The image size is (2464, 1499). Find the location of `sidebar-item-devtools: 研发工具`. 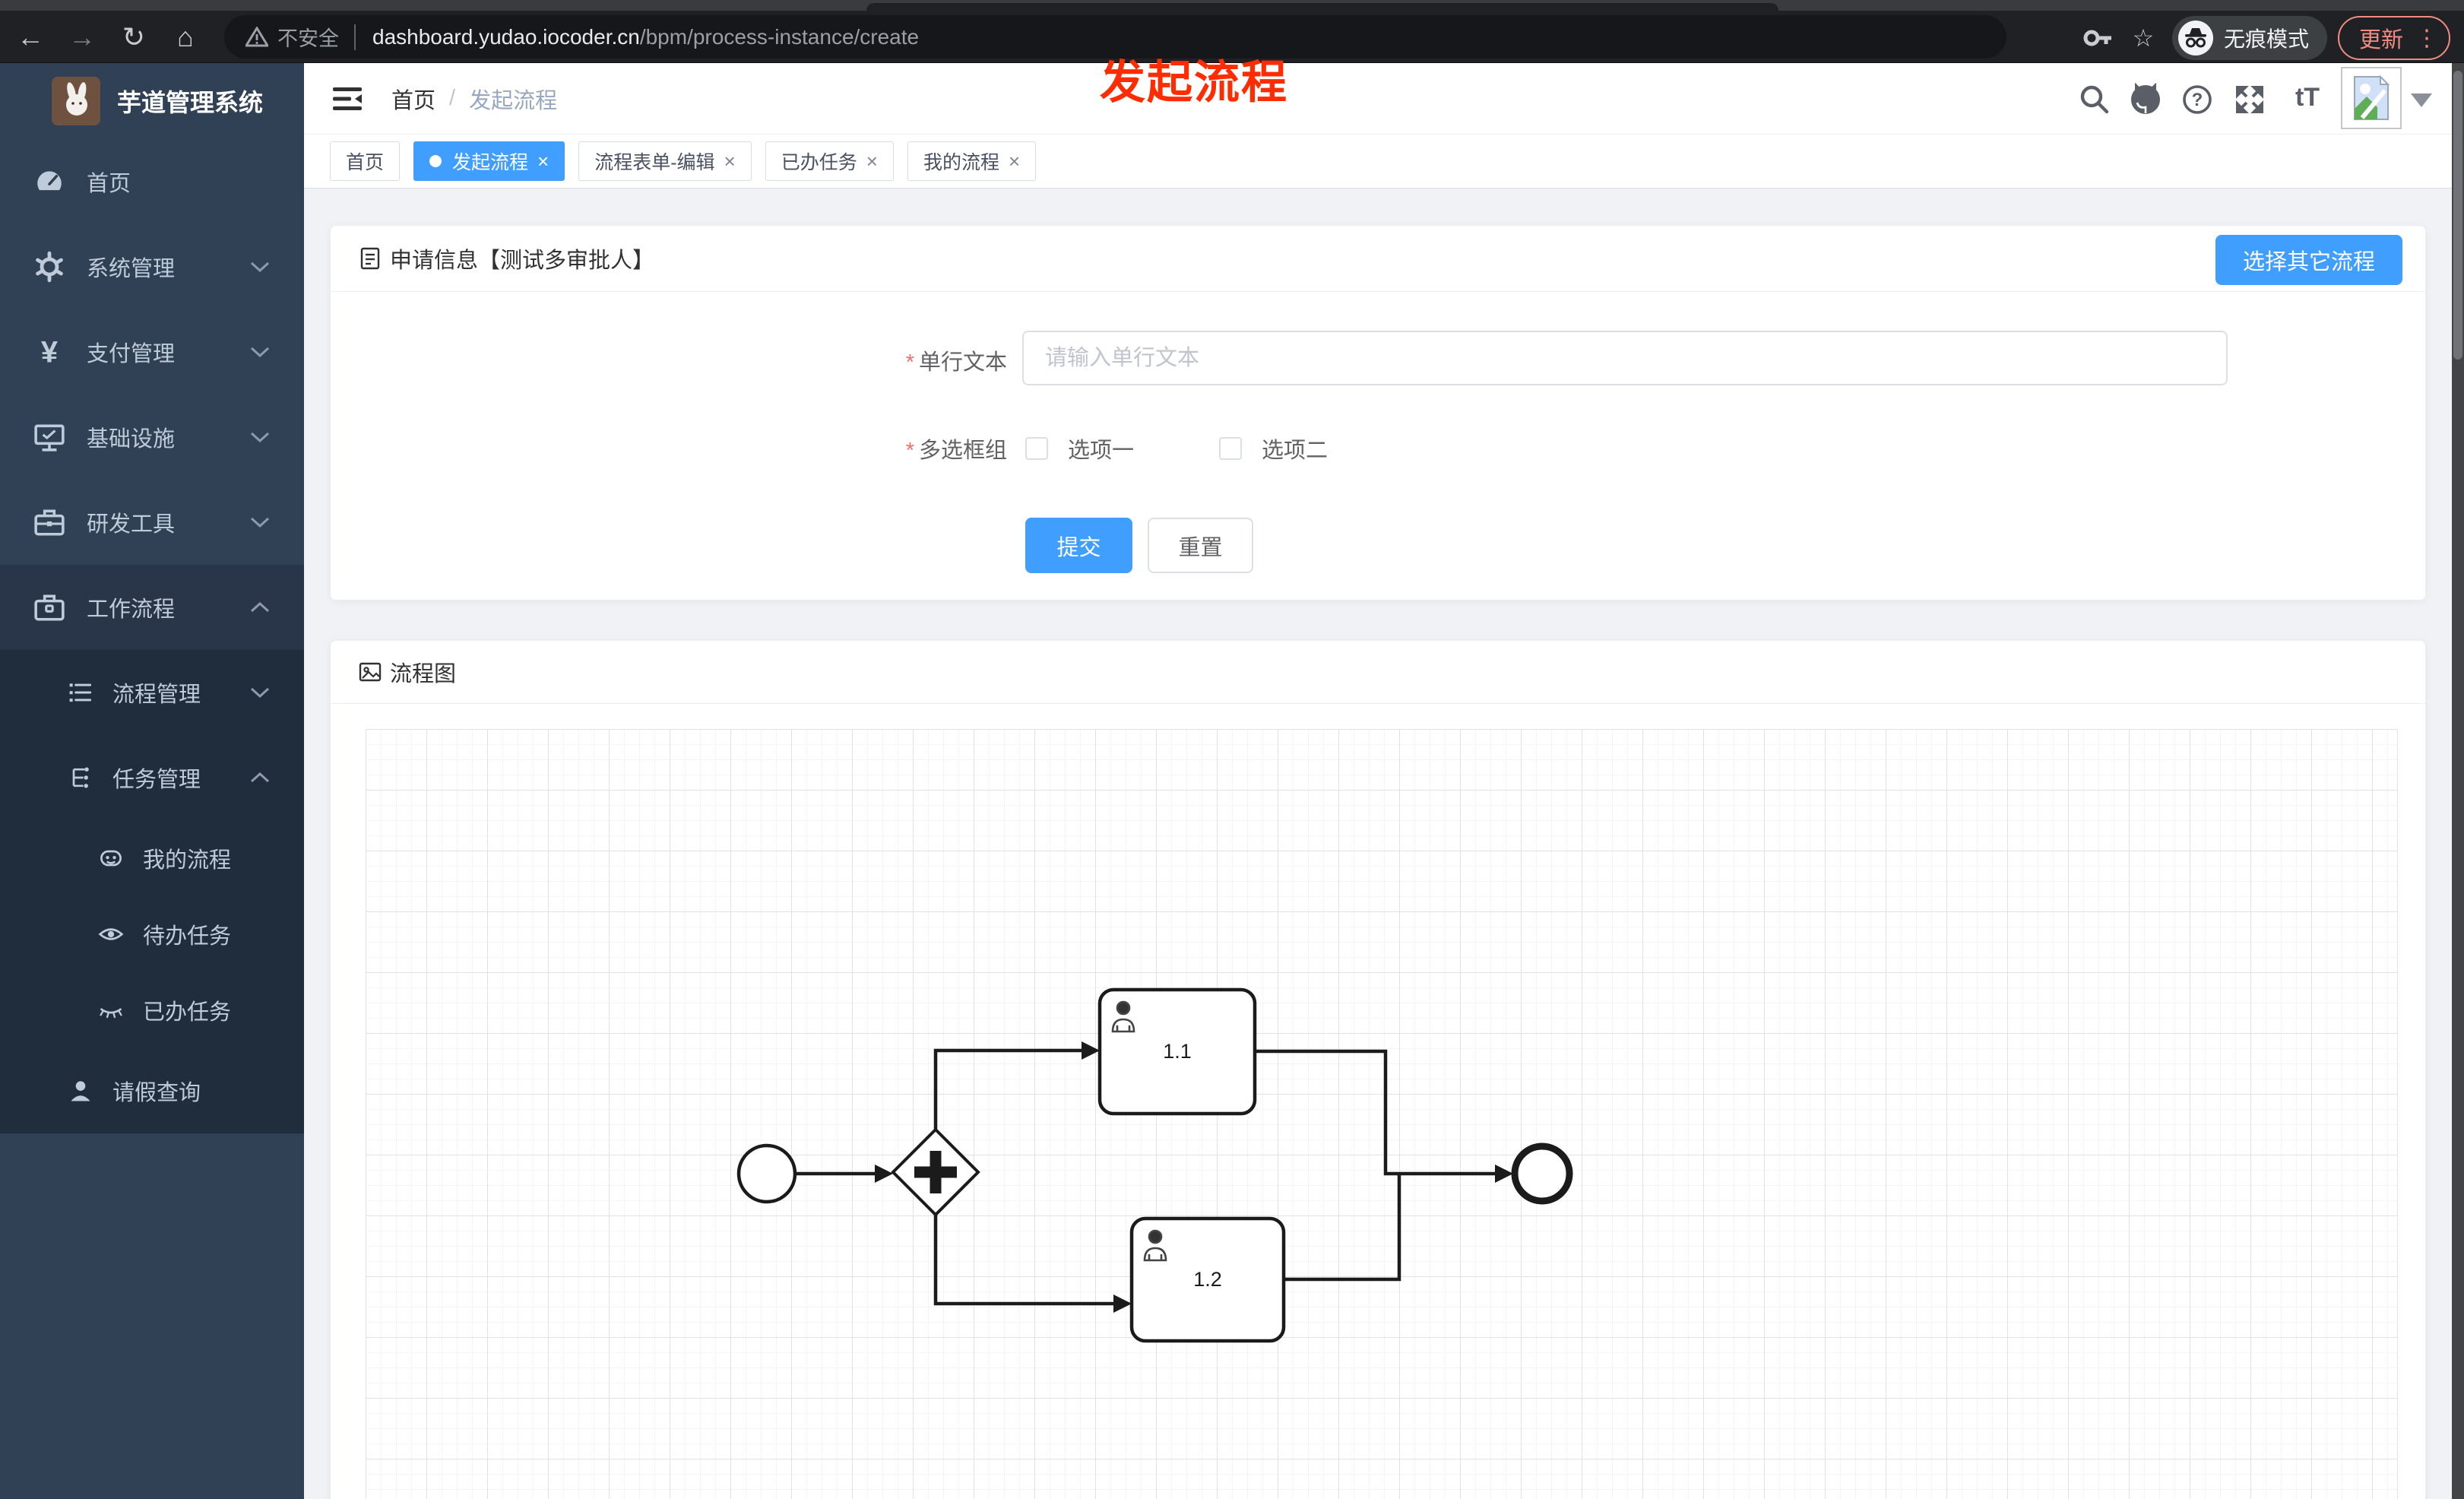

sidebar-item-devtools: 研发工具 is located at coordinates (152, 522).